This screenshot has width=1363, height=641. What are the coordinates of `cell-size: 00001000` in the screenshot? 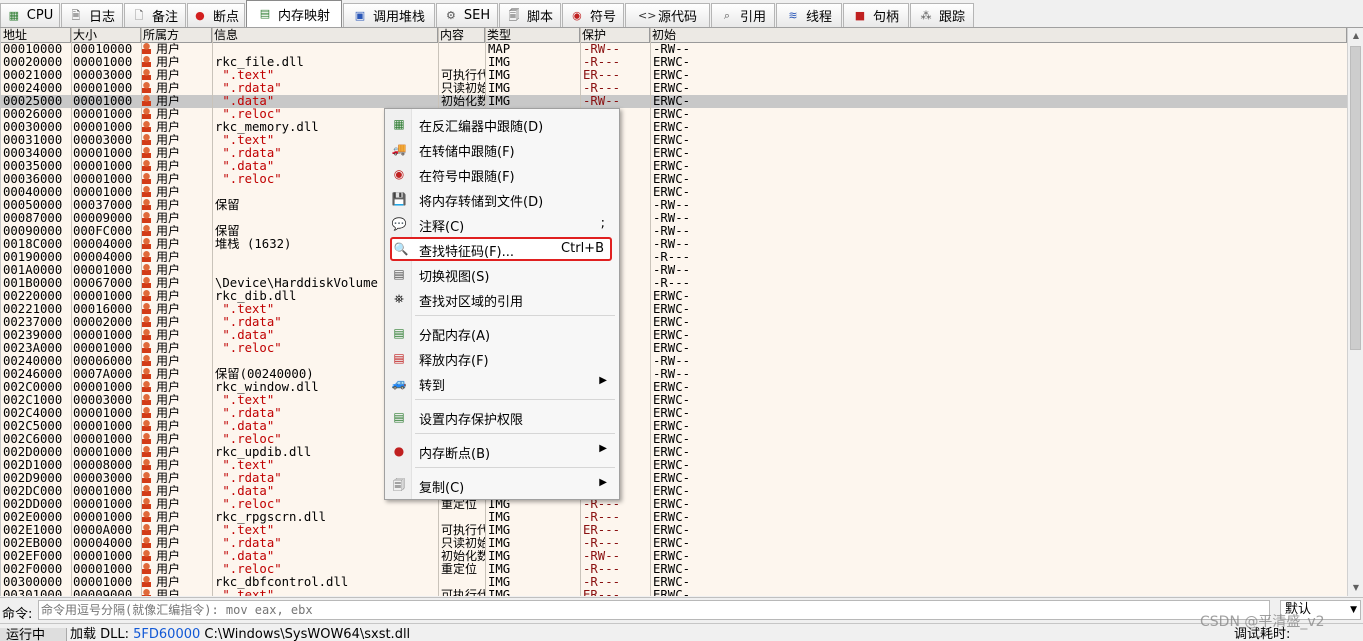 It's located at (103, 569).